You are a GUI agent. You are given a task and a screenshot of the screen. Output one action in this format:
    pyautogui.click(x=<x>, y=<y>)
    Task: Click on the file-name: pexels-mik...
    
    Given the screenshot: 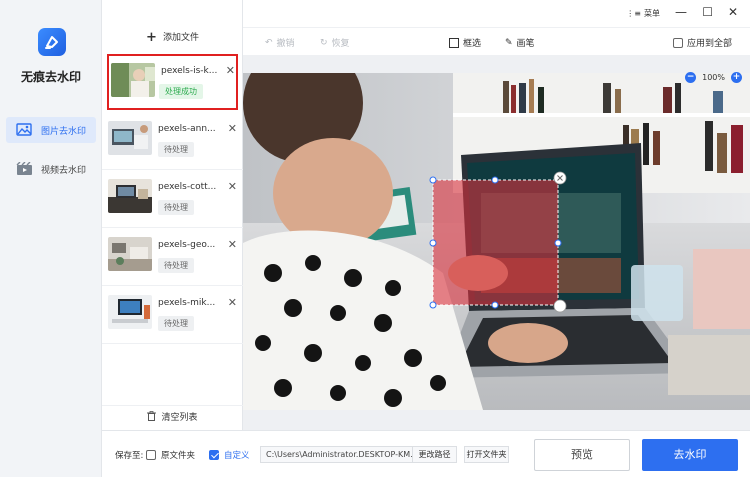 What is the action you would take?
    pyautogui.click(x=187, y=303)
    